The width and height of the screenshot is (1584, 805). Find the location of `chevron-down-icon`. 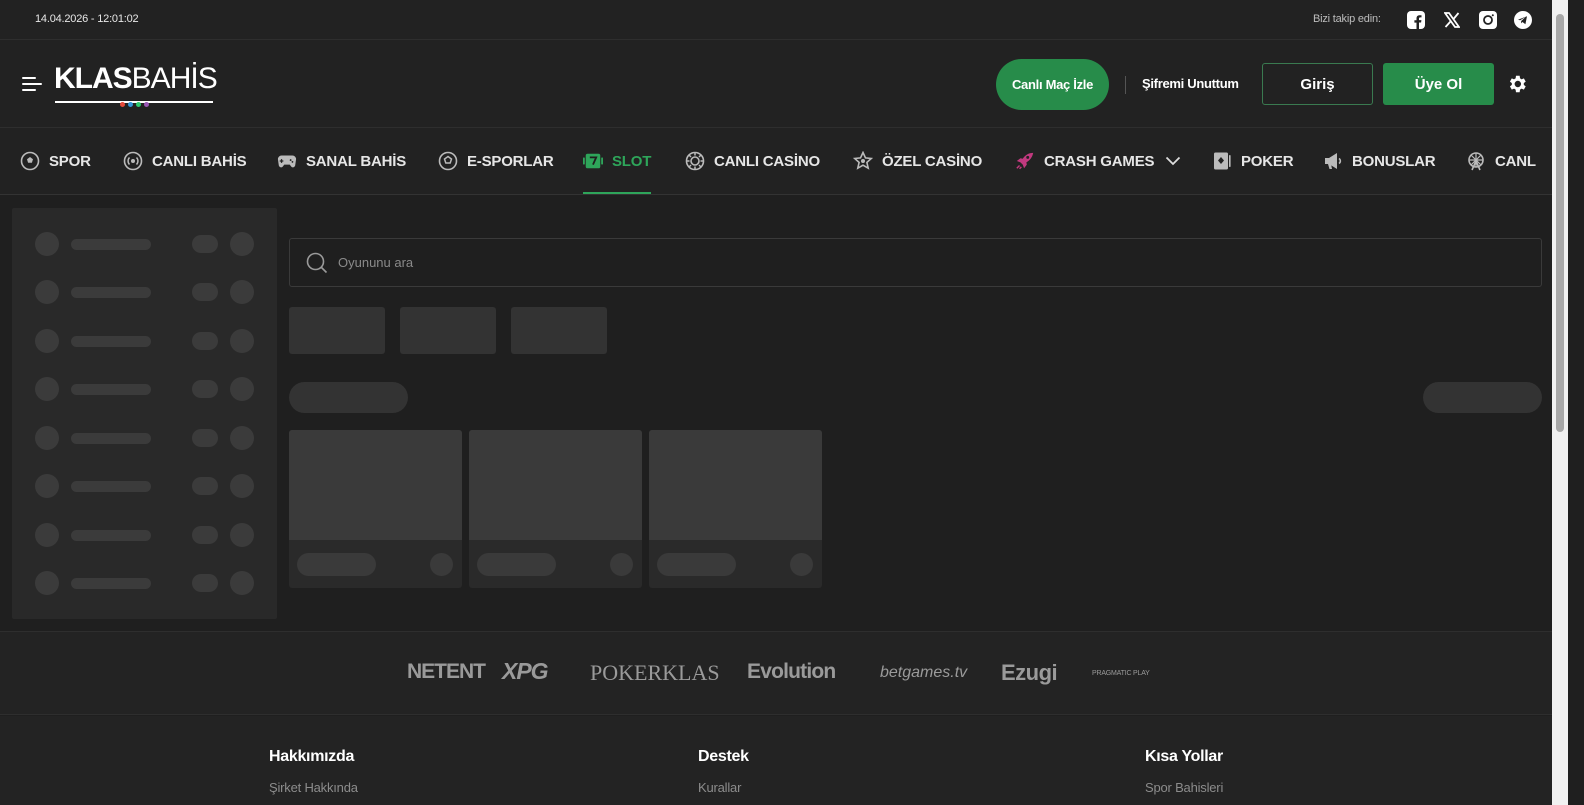

chevron-down-icon is located at coordinates (1173, 161).